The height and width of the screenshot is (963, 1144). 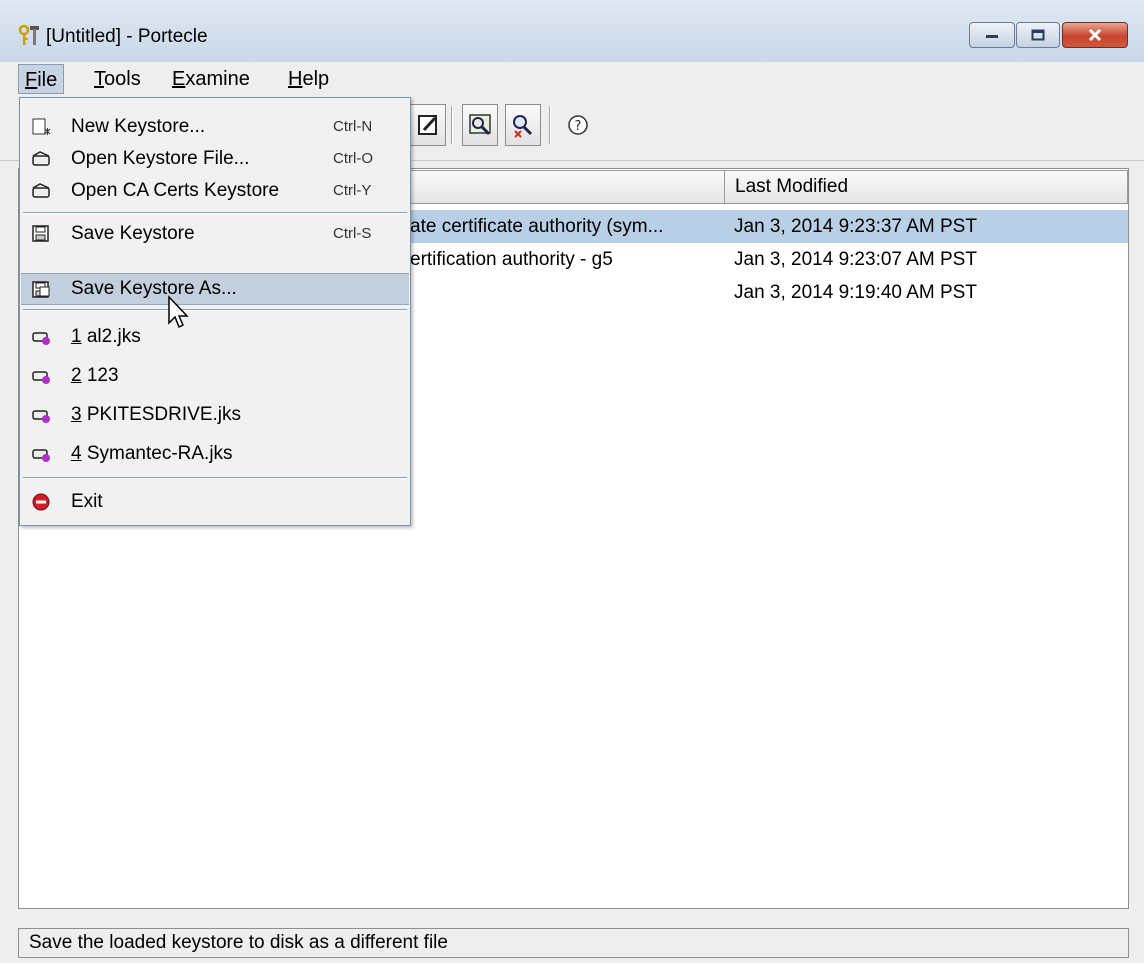 What do you see at coordinates (855, 292) in the screenshot?
I see `cell-last-modified: Jan 3, 2014 9:19:40 AM PST` at bounding box center [855, 292].